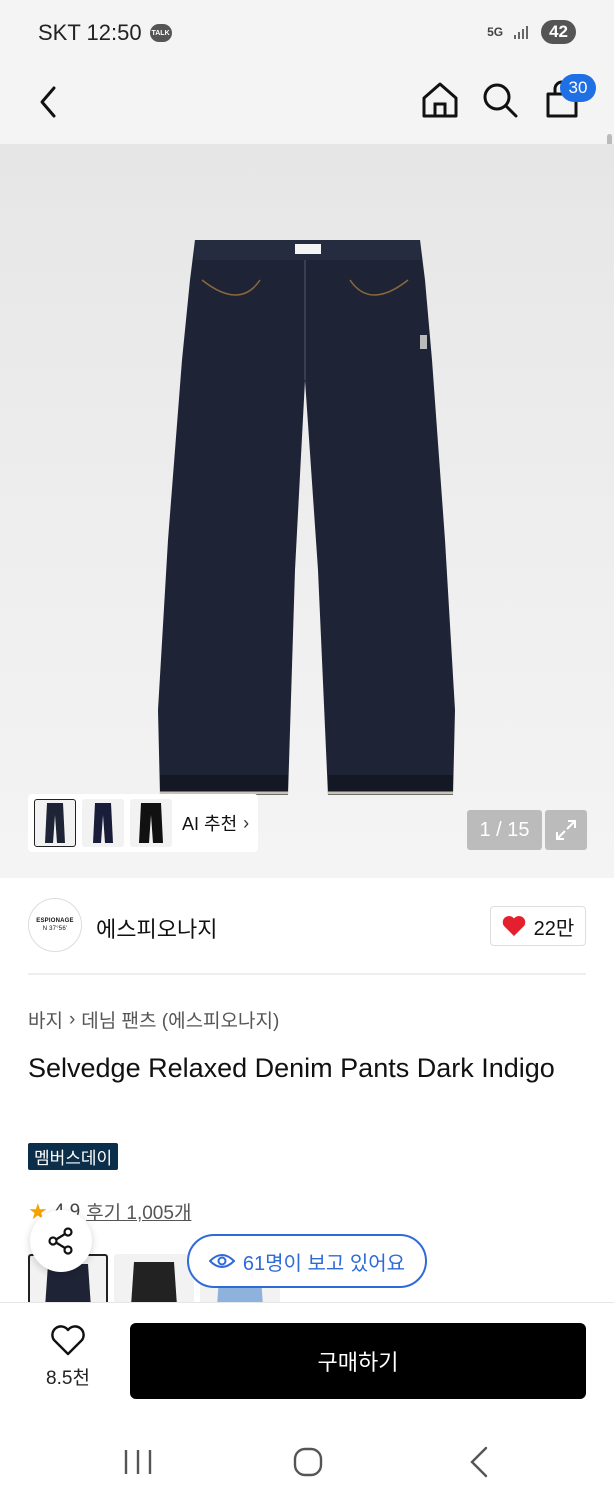 The width and height of the screenshot is (614, 1500). Describe the element at coordinates (307, 134) in the screenshot. I see `app-header: 30` at that location.